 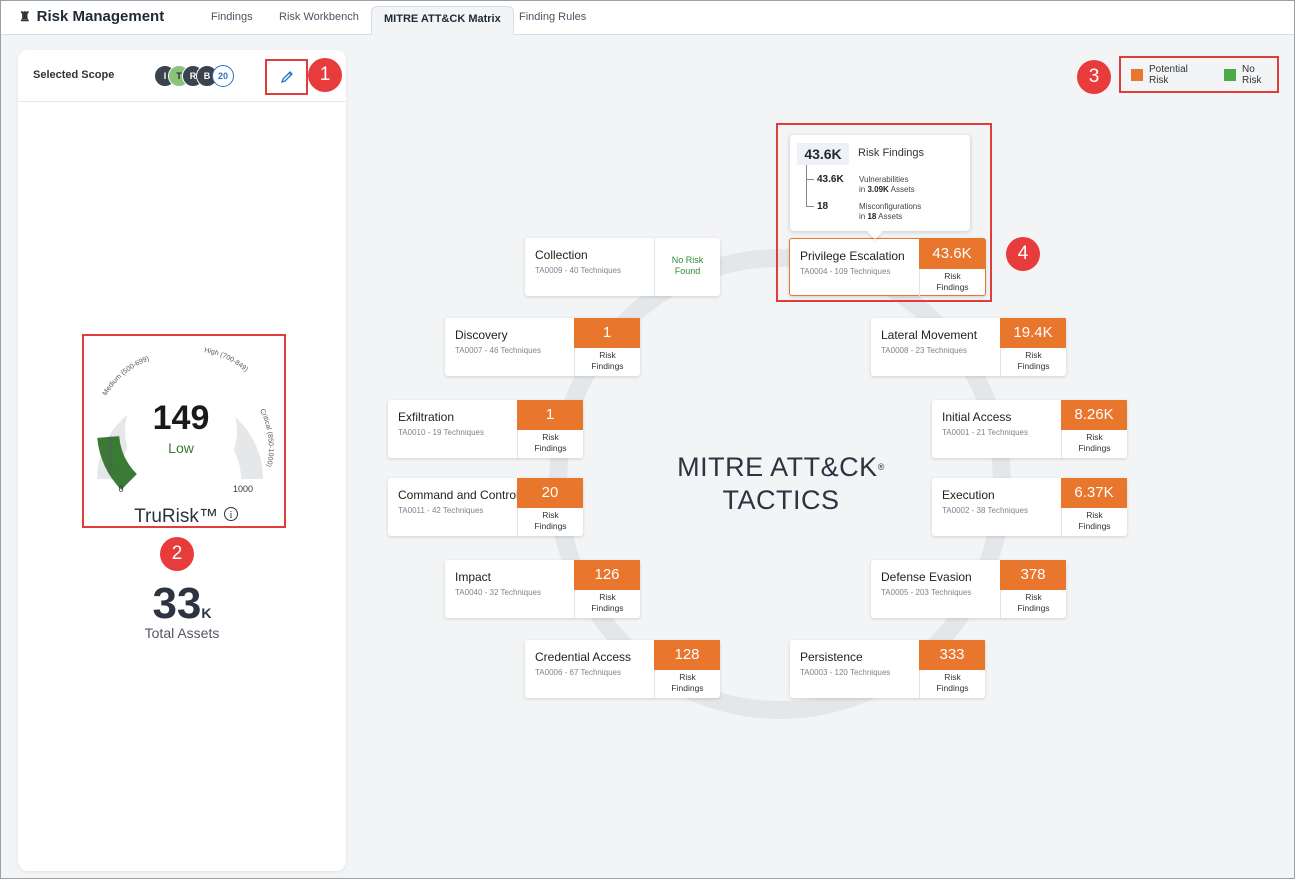 I want to click on edit-scope-button, so click(x=286, y=77).